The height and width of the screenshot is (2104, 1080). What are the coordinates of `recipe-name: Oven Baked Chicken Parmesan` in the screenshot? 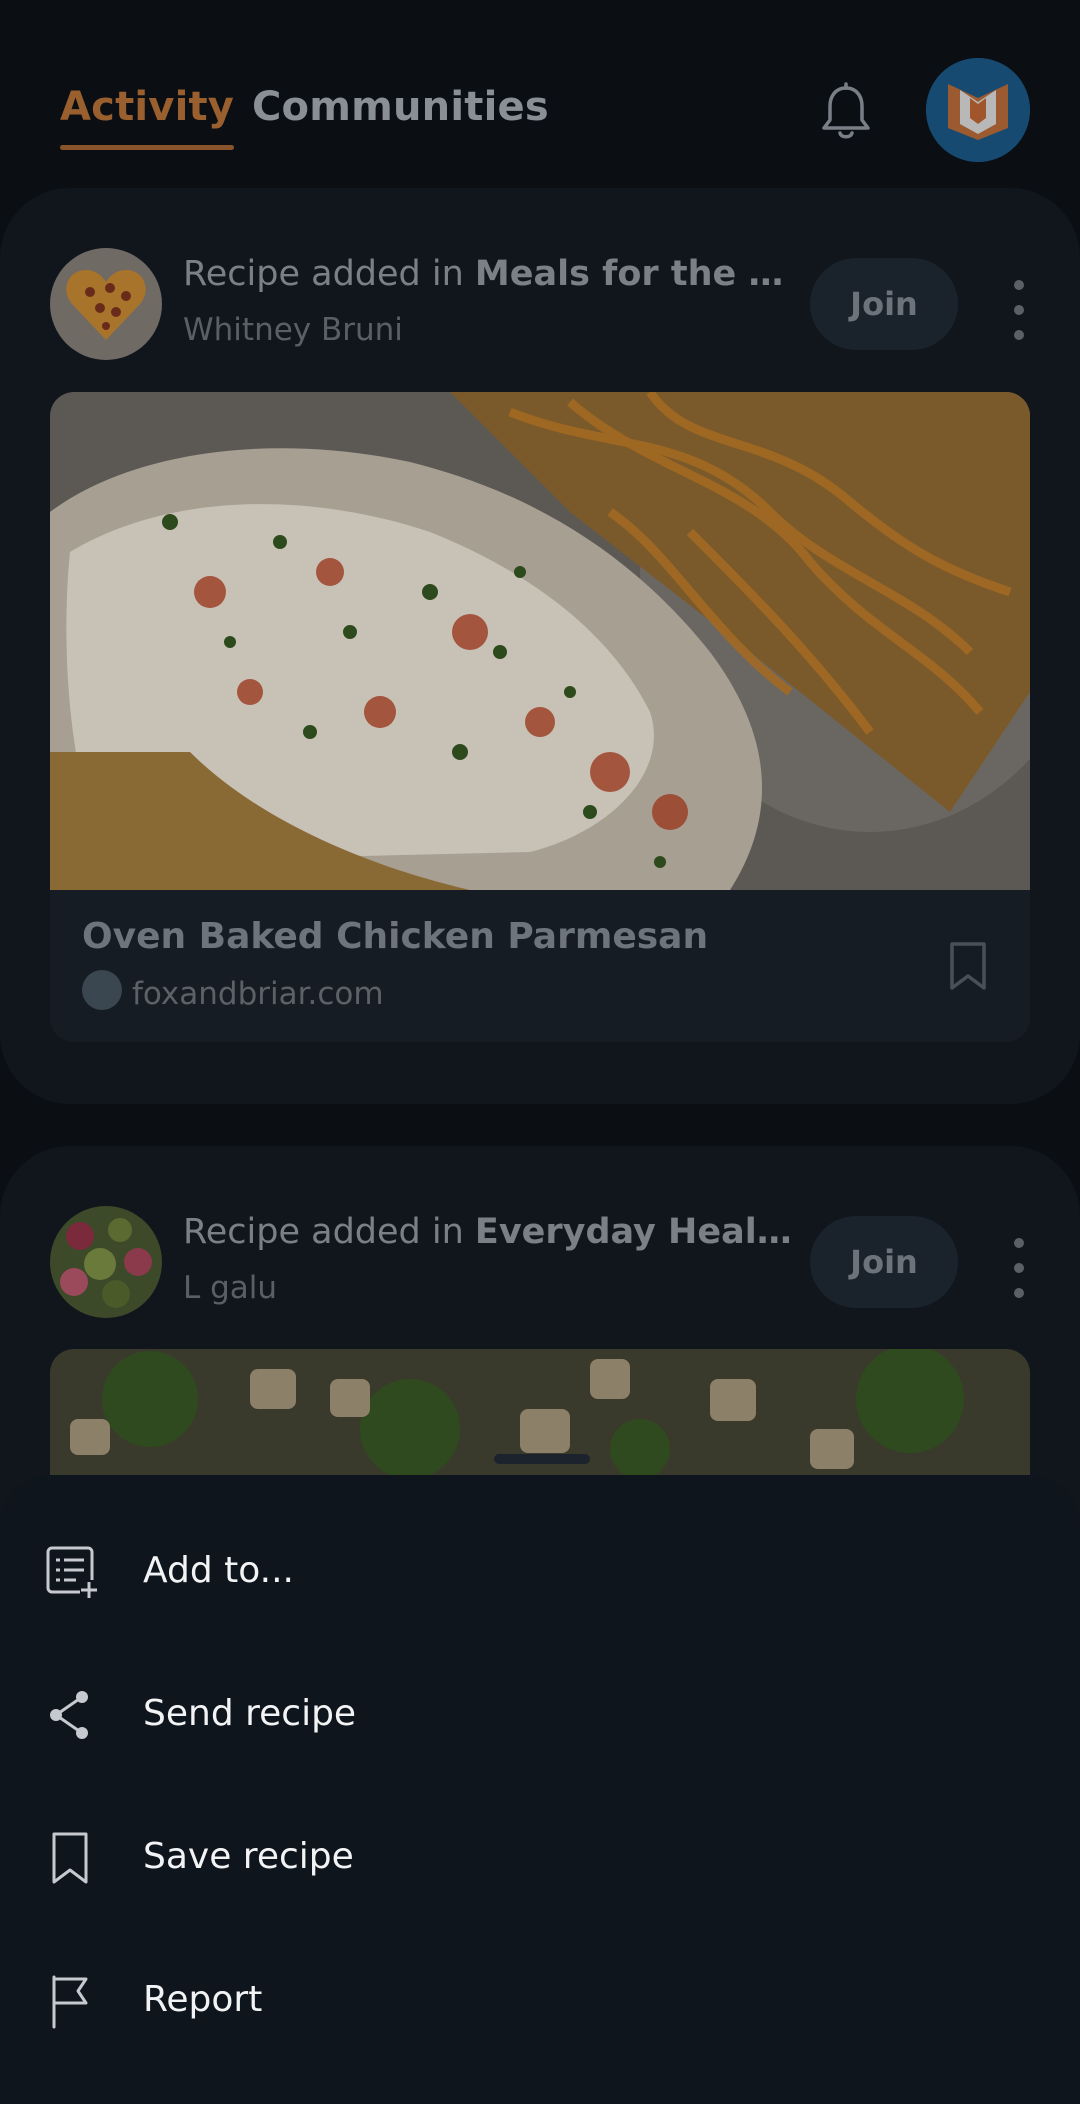 It's located at (395, 936).